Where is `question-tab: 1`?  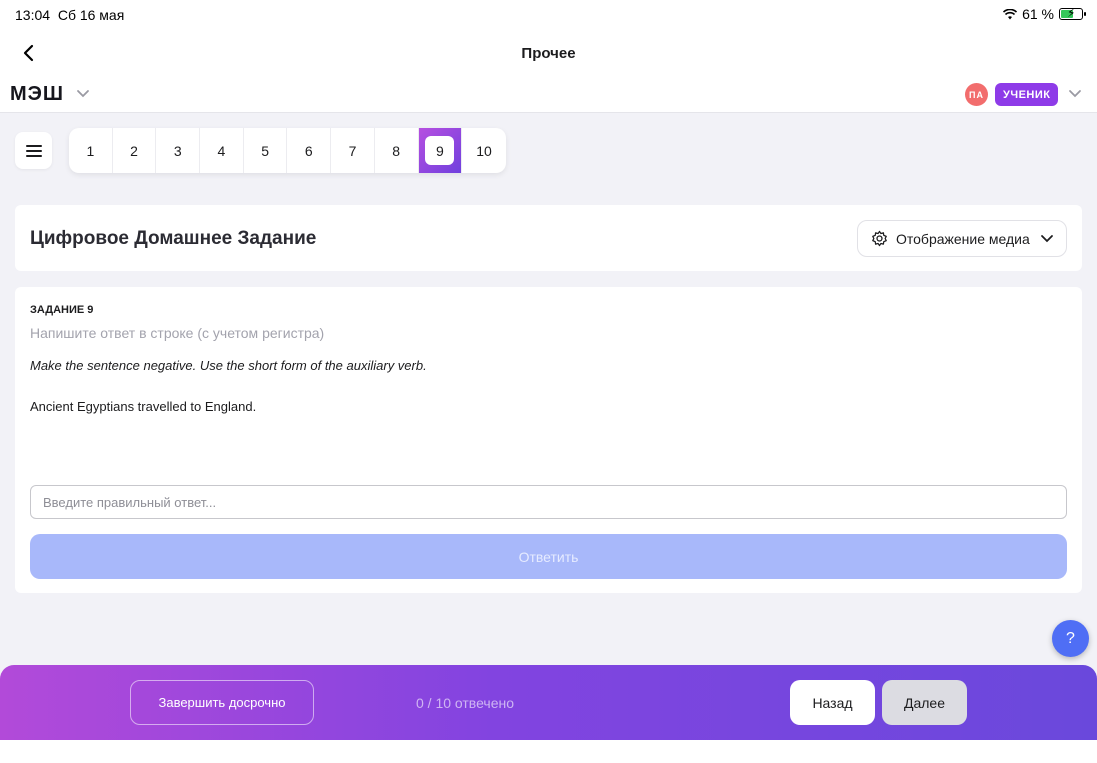 question-tab: 1 is located at coordinates (91, 150).